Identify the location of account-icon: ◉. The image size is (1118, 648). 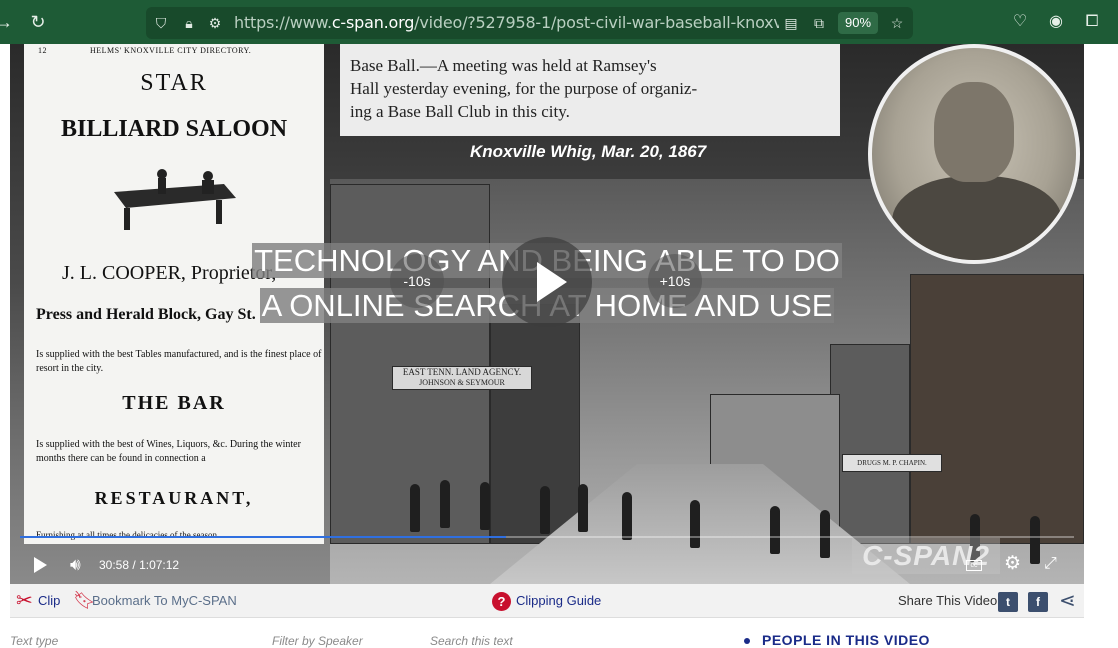
(1056, 22).